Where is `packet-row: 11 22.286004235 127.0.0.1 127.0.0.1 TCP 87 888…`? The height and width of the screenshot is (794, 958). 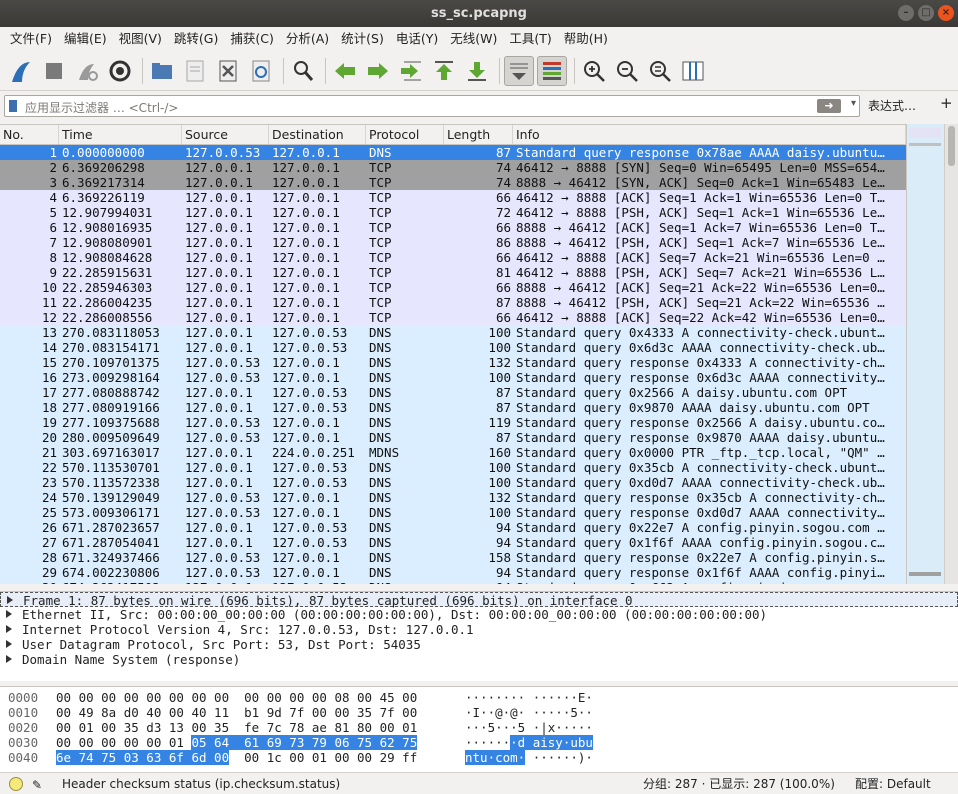 packet-row: 11 22.286004235 127.0.0.1 127.0.0.1 TCP 87 888… is located at coordinates (453, 302).